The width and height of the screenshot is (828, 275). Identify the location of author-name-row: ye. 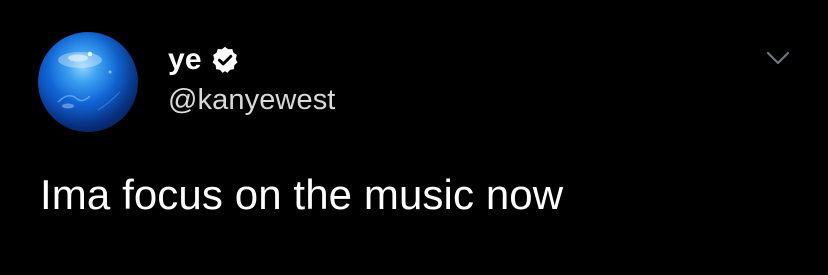
(204, 60).